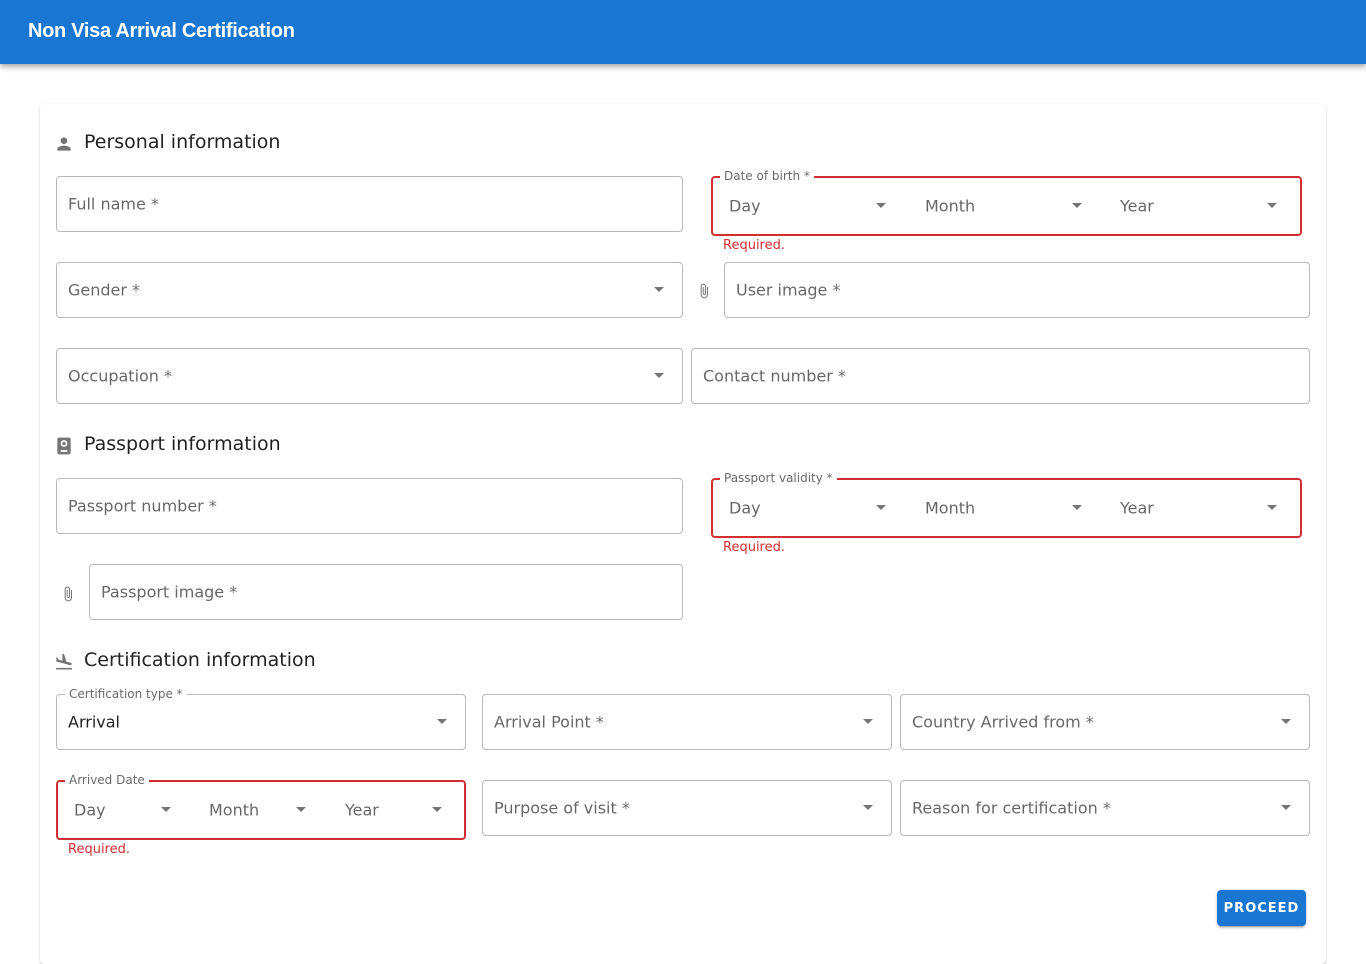 This screenshot has height=964, width=1366. I want to click on flight-land-icon, so click(64, 661).